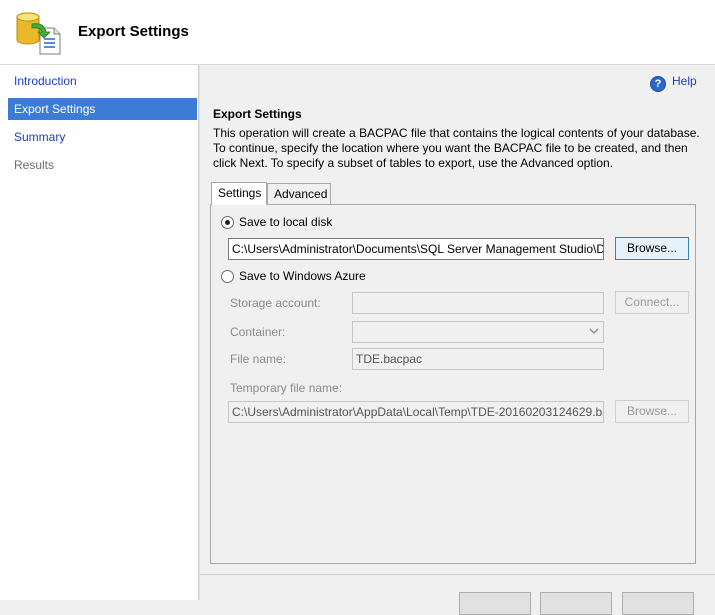 The height and width of the screenshot is (615, 715). Describe the element at coordinates (478, 303) in the screenshot. I see `storage-account-input` at that location.